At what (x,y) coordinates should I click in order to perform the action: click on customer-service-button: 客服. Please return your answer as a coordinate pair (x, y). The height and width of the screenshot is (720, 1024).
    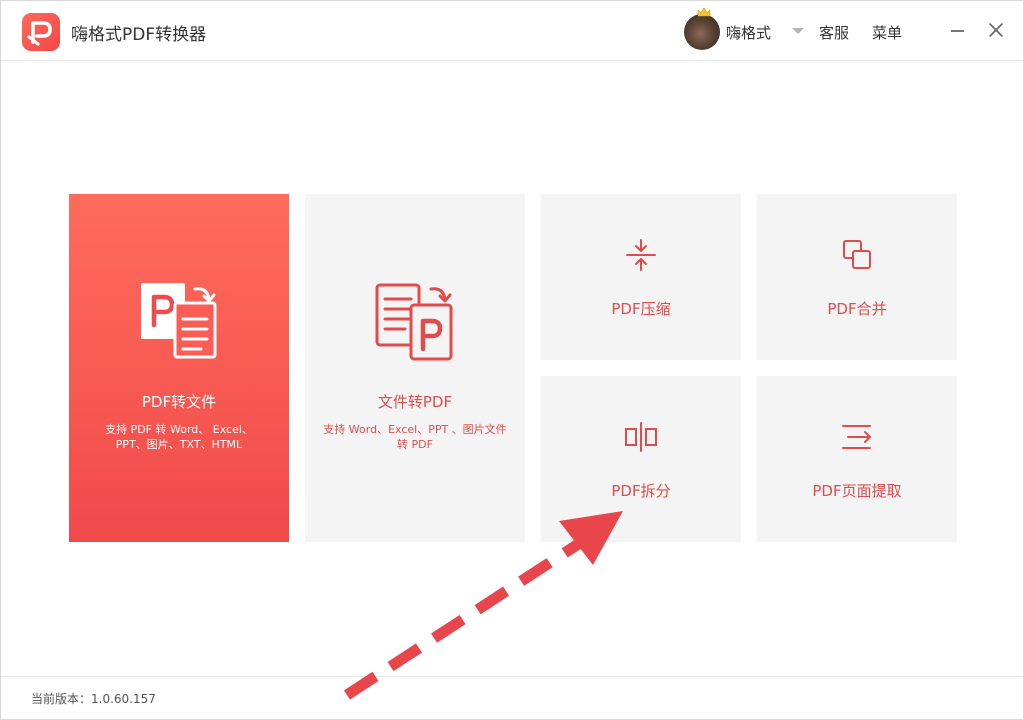
    Looking at the image, I should click on (834, 32).